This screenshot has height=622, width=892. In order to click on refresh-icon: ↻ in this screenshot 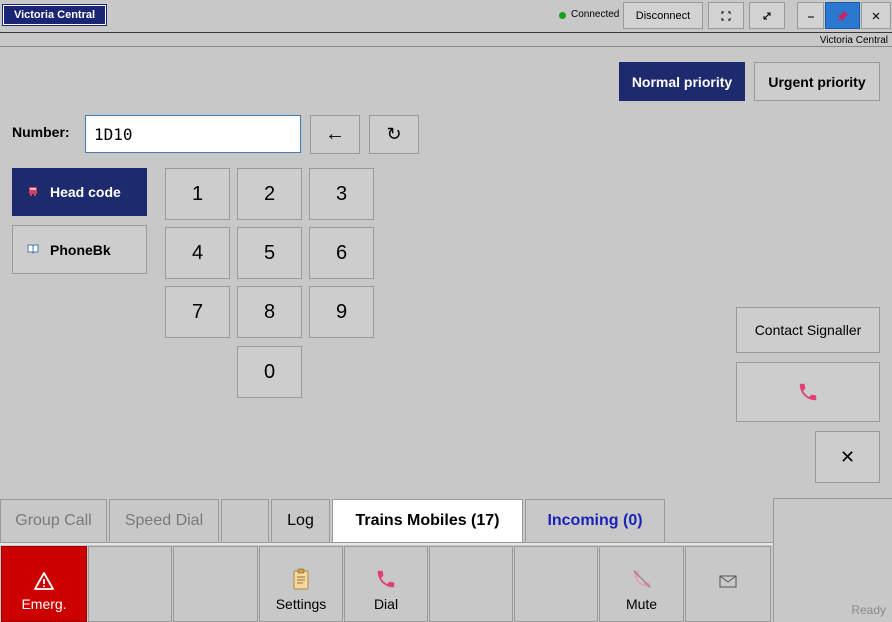, I will do `click(394, 134)`.